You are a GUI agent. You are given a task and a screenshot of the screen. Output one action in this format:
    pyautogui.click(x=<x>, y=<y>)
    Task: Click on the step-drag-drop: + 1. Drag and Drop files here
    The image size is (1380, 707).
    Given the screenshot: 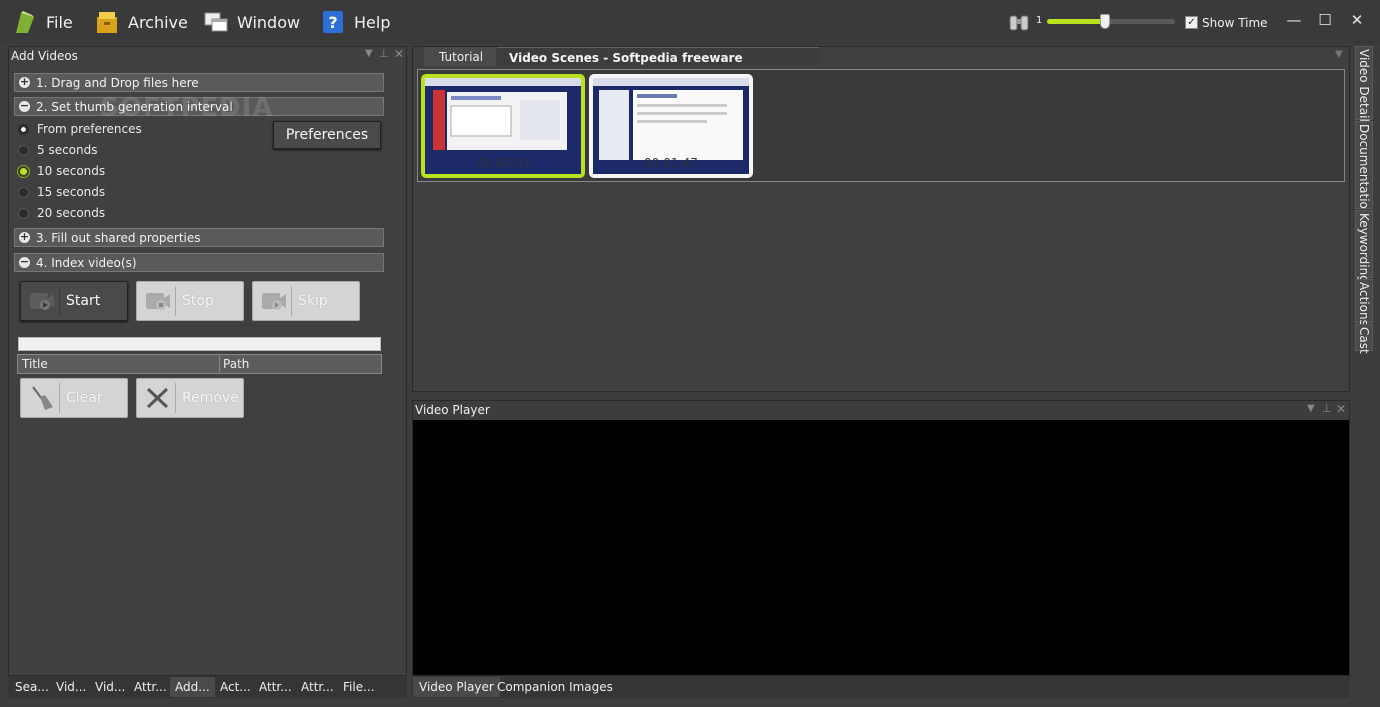 What is the action you would take?
    pyautogui.click(x=199, y=82)
    